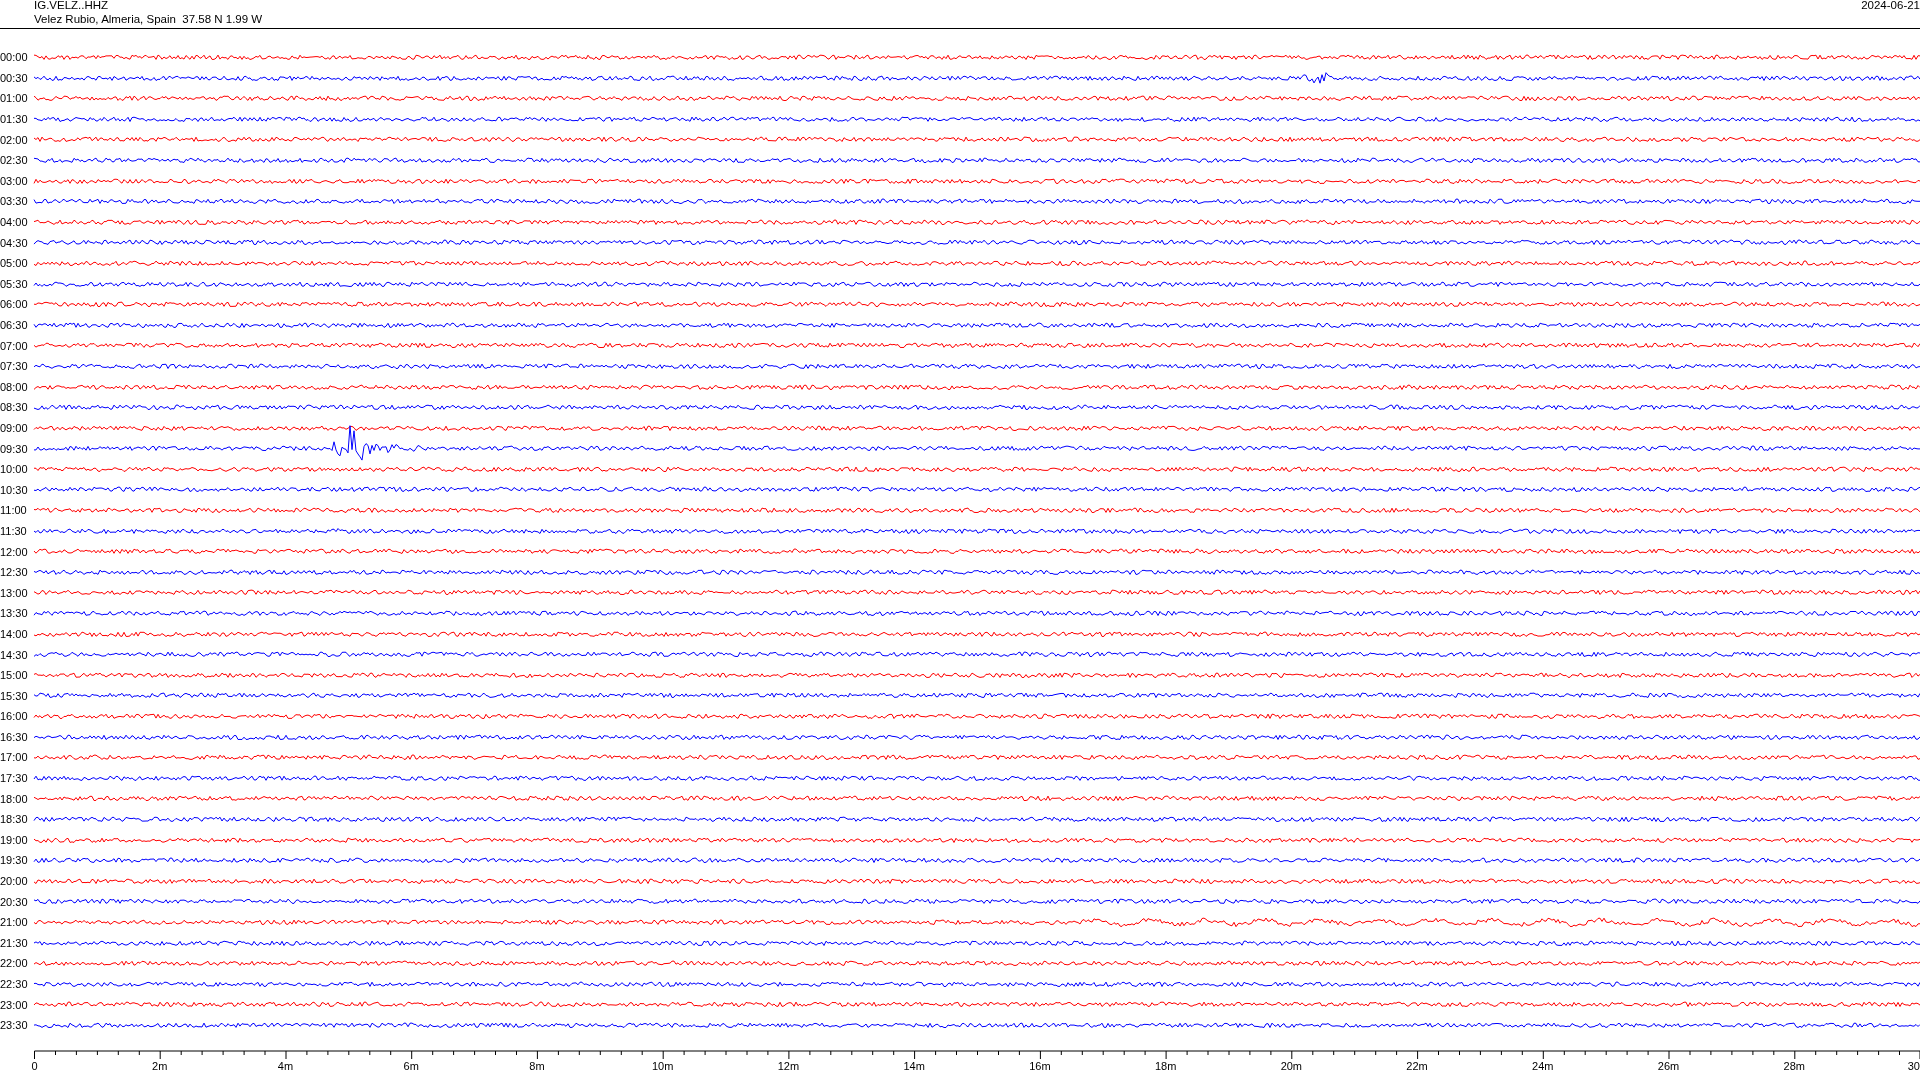  I want to click on axis-label: 4m, so click(285, 1065).